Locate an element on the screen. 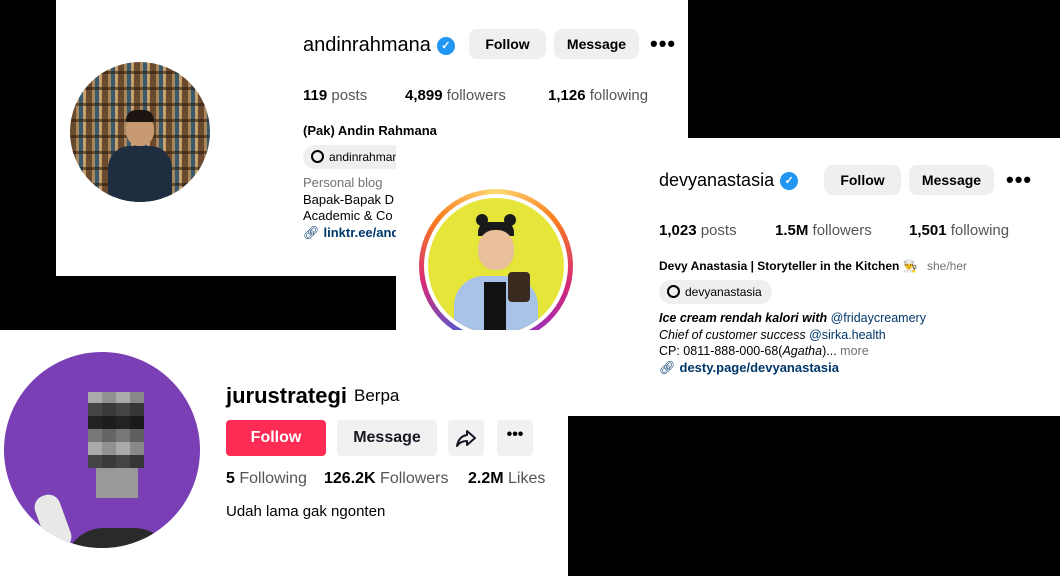 This screenshot has width=1060, height=576. followers-stat: 1.5M followers is located at coordinates (823, 230).